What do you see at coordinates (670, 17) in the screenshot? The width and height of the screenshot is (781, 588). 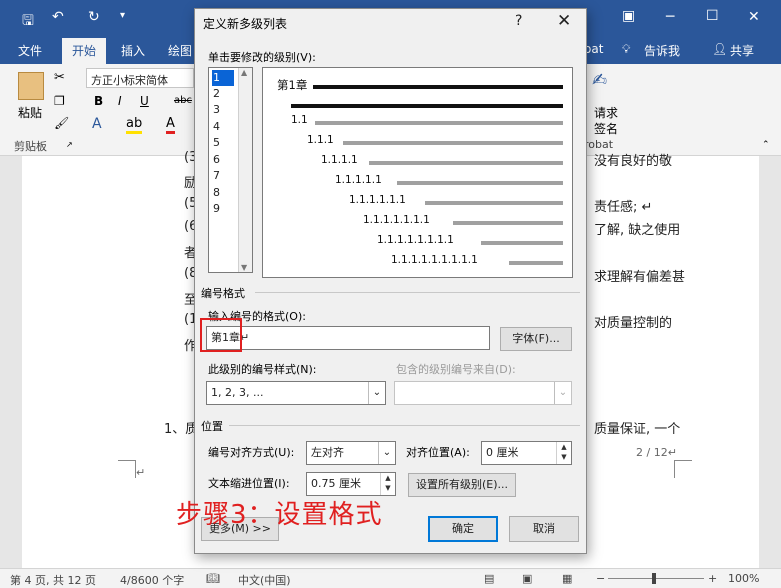 I see `minimize-button: ─` at bounding box center [670, 17].